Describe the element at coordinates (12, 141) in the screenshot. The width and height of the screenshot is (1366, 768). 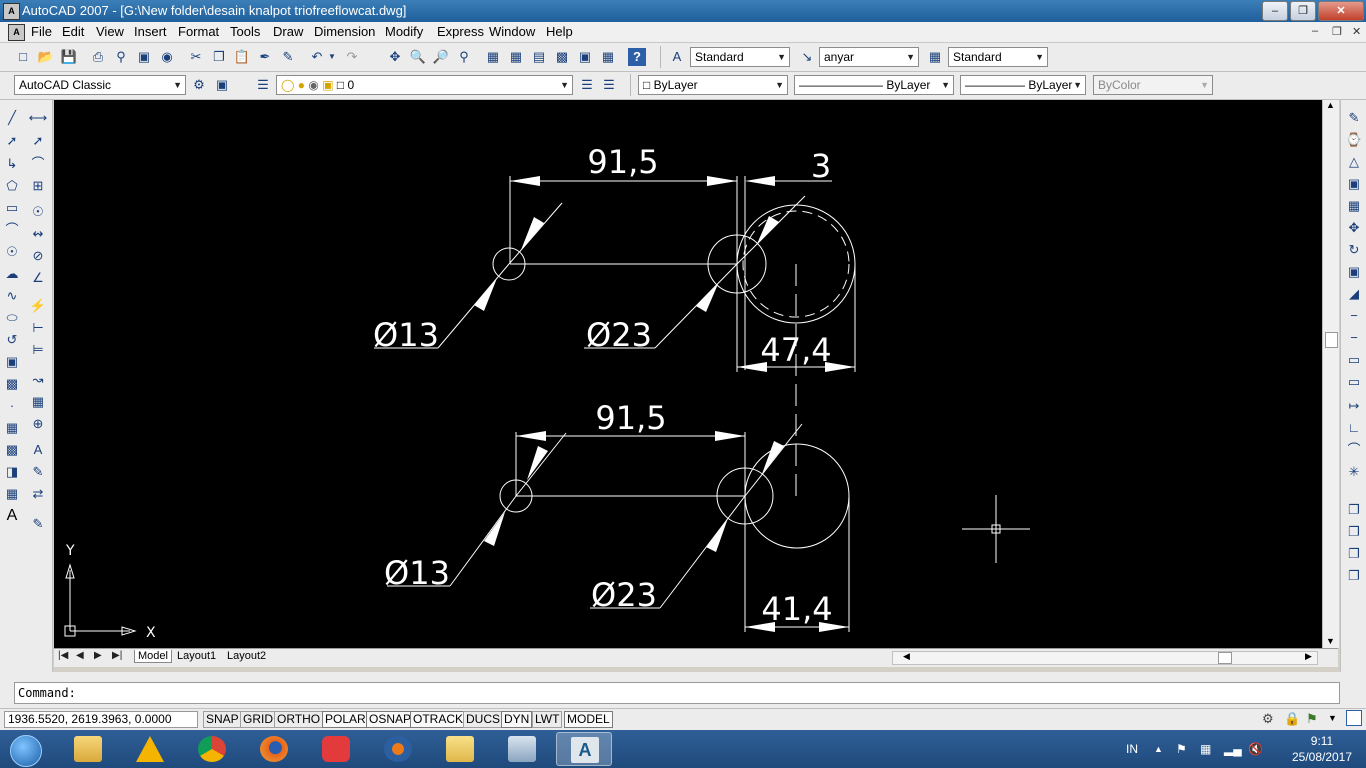
I see `construction-line-icon: ➚` at that location.